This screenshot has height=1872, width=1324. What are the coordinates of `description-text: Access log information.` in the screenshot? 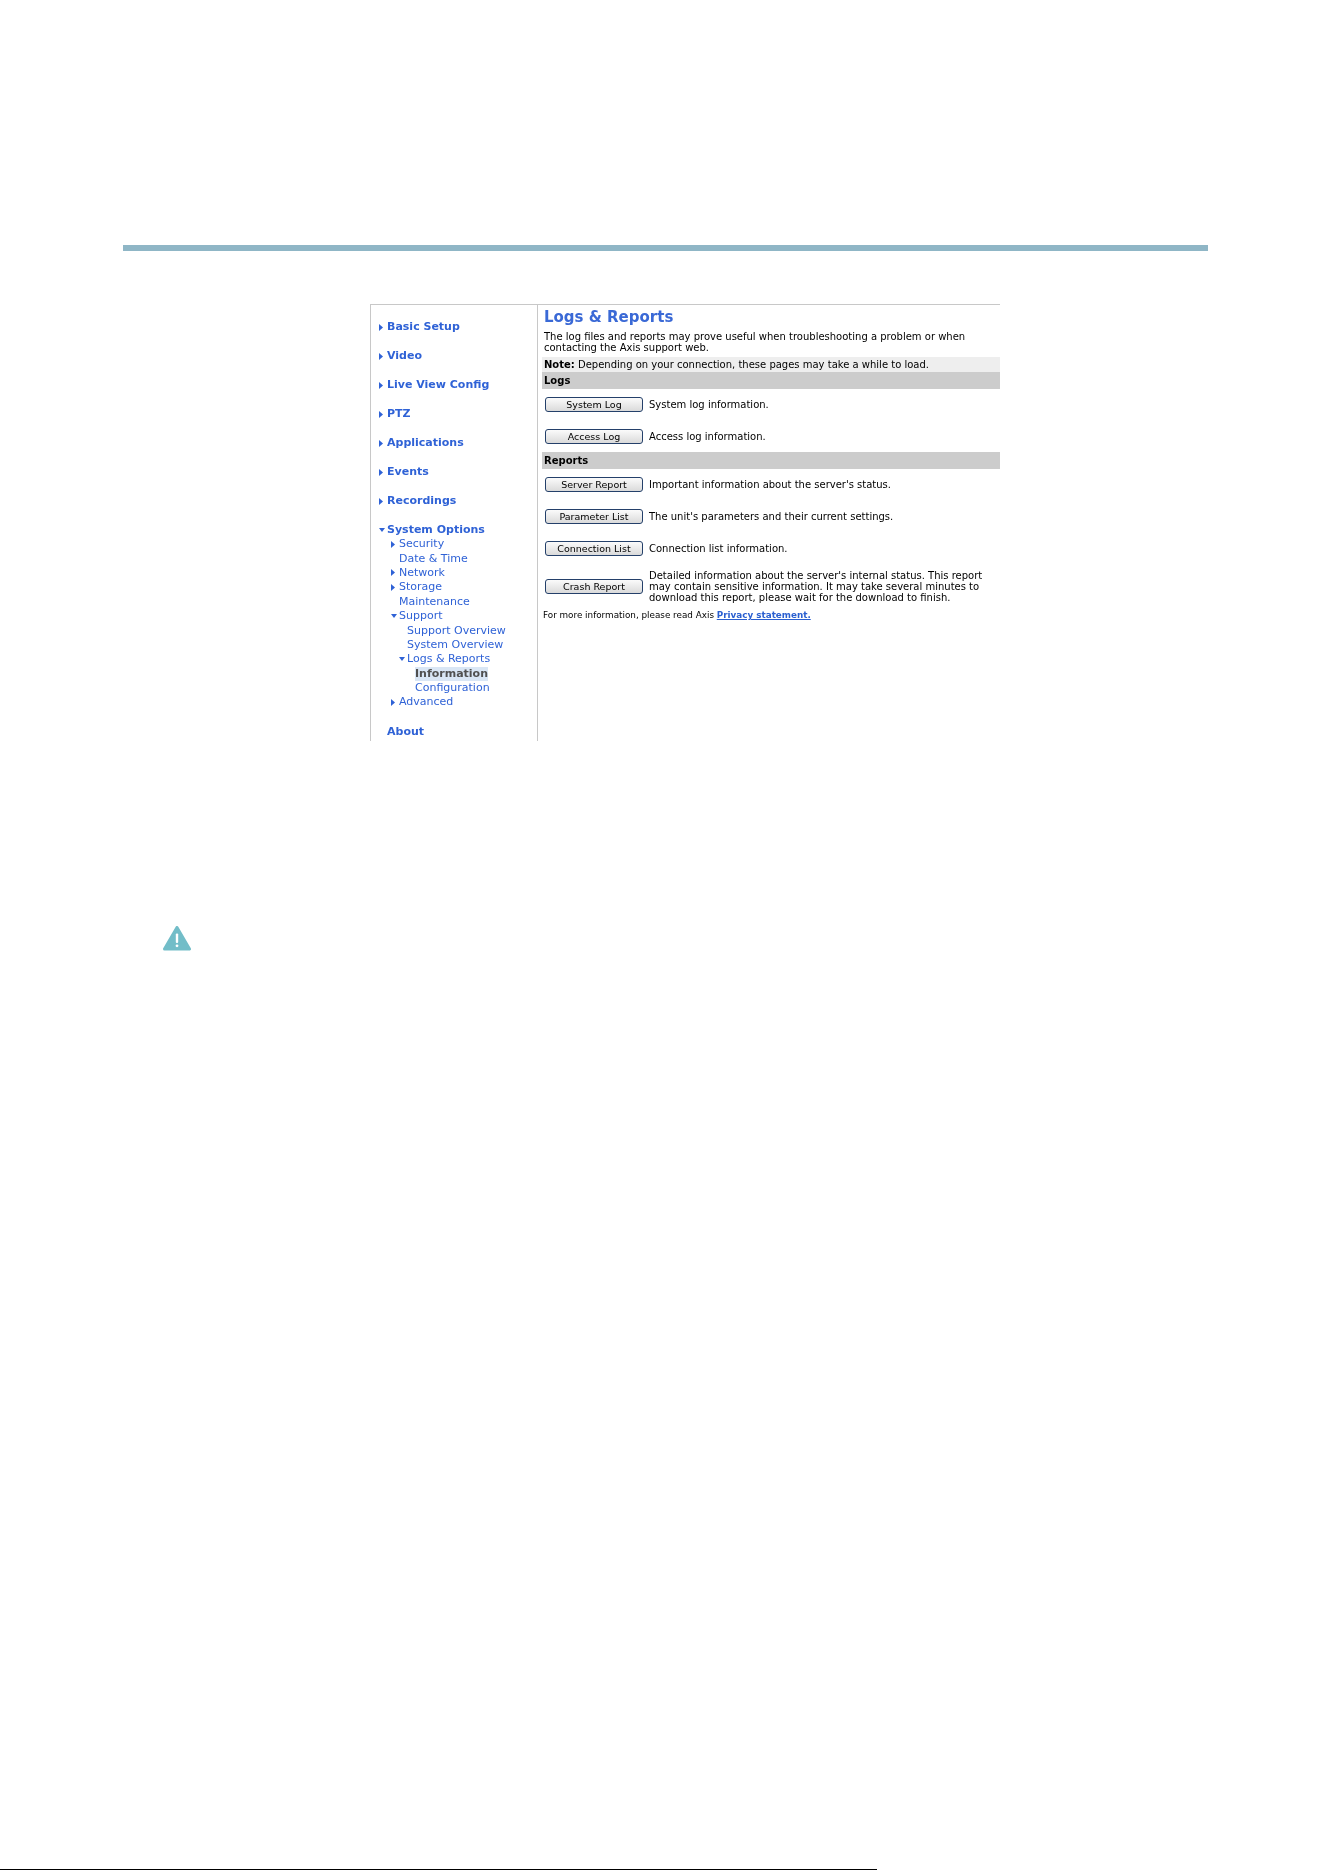 It's located at (708, 436).